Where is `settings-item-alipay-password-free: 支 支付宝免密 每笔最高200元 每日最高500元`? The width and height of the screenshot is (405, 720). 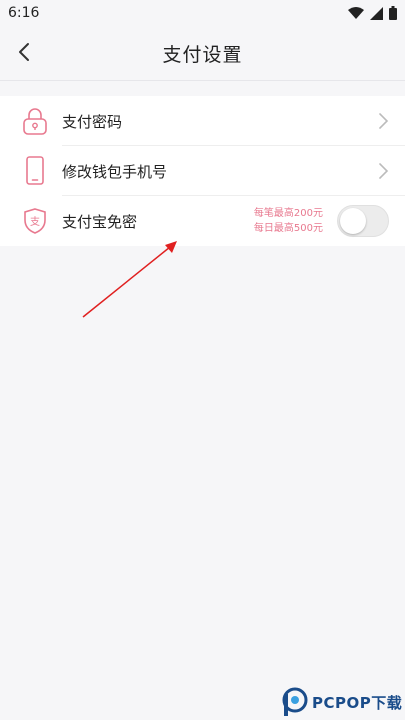 settings-item-alipay-password-free: 支 支付宝免密 每笔最高200元 每日最高500元 is located at coordinates (202, 221).